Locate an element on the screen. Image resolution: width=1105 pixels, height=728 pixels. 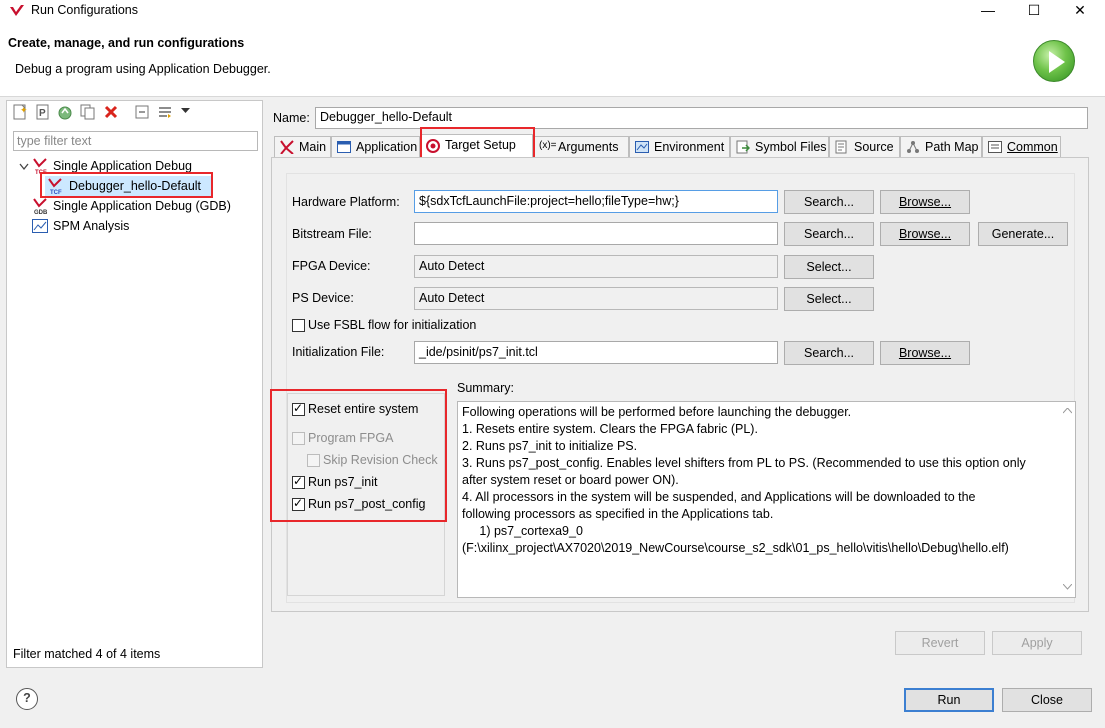
summary-line: 2. Runs ps7_init to initialize PS. is located at coordinates (550, 446).